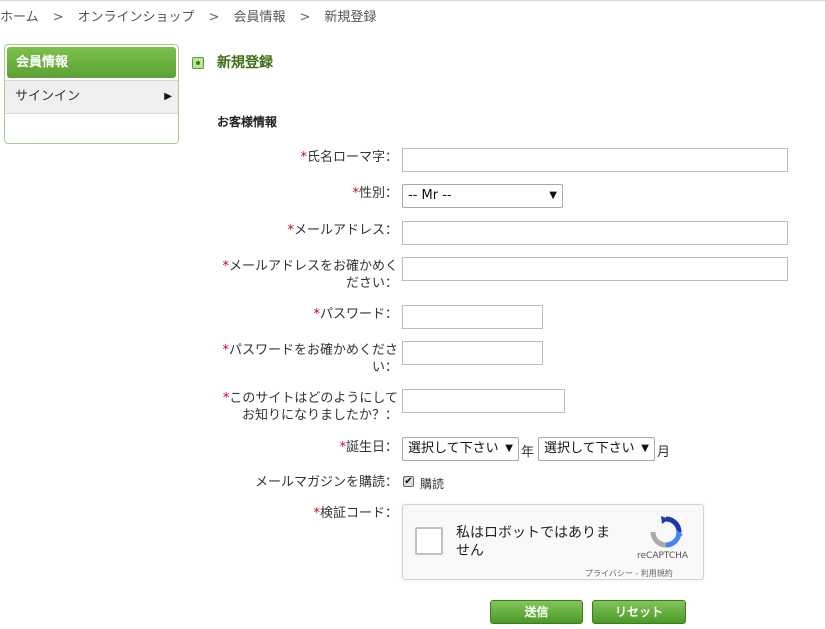 Image resolution: width=825 pixels, height=629 pixels. I want to click on breadcrumb-online-shop: オンラインショップ, so click(136, 15).